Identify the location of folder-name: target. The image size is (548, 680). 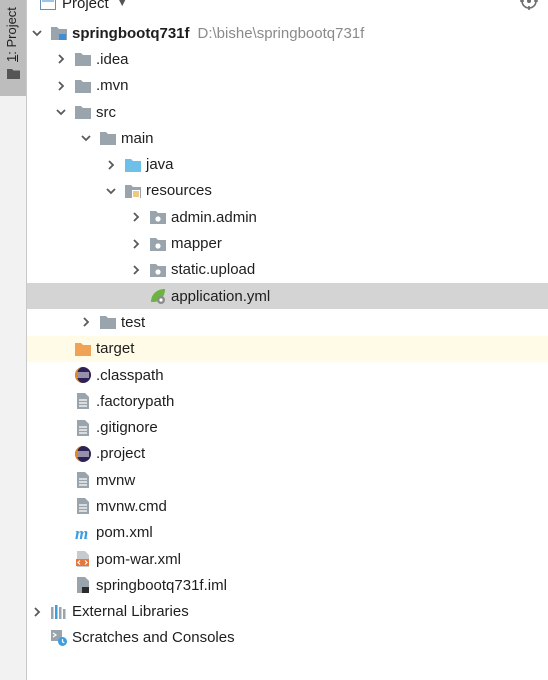
(115, 349).